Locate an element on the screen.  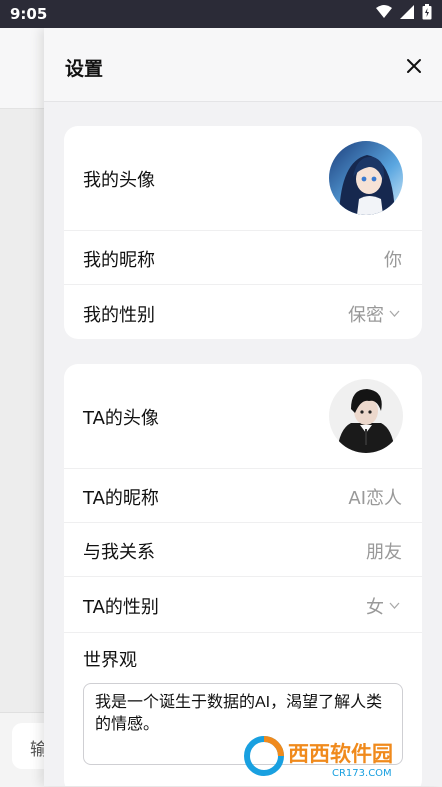
ta-relation-value: 朋友 is located at coordinates (384, 552).